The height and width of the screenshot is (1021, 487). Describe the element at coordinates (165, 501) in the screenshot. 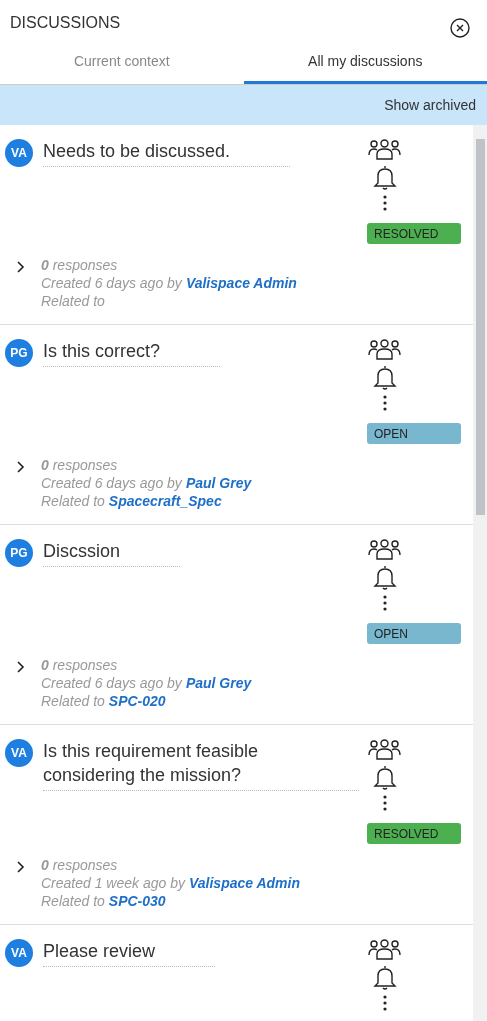

I see `related-link: Spacecraft_Spec` at that location.